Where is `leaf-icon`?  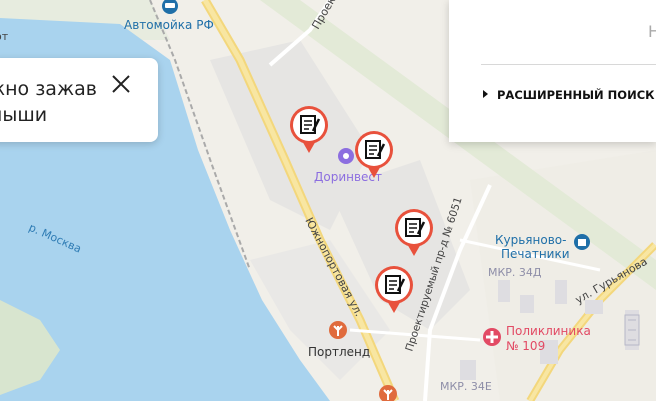
leaf-icon is located at coordinates (338, 330).